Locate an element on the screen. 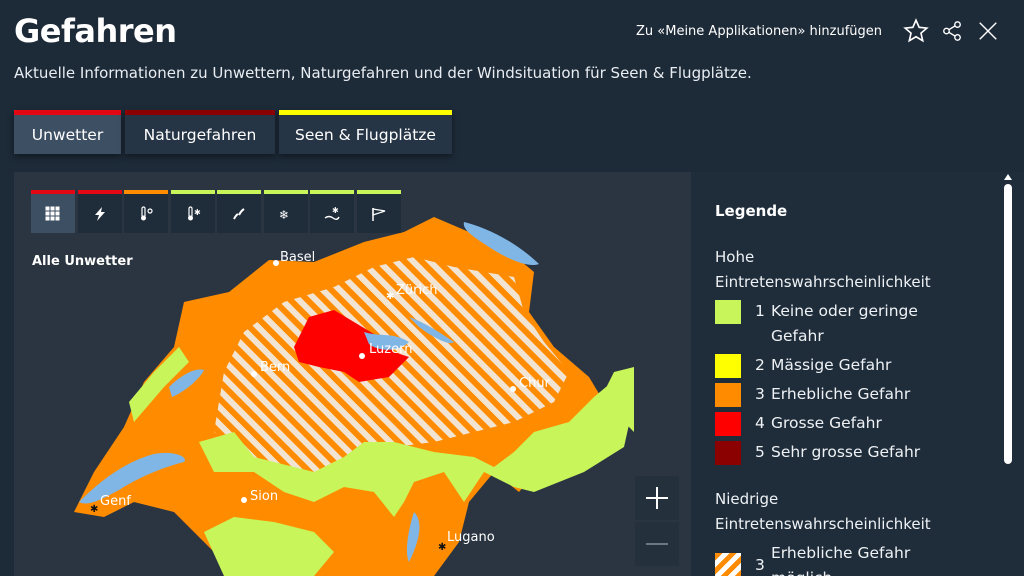  legend-item-level-1: 1 Keine oder geringe Gefahr is located at coordinates (845, 324).